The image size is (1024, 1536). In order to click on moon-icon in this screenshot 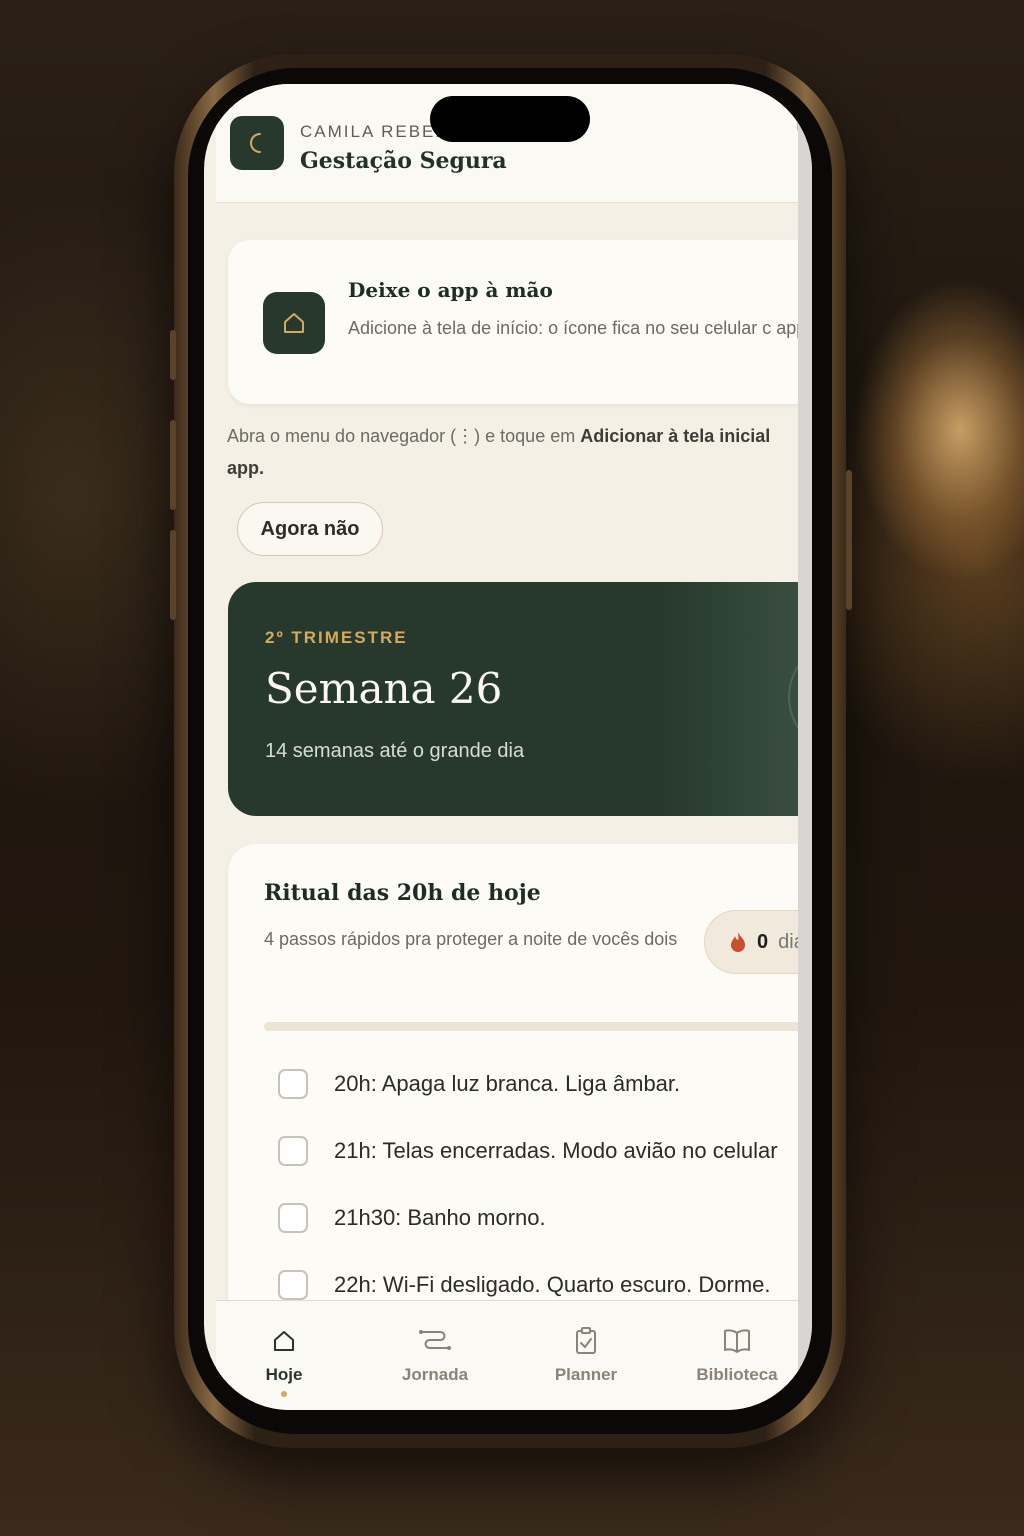, I will do `click(255, 143)`.